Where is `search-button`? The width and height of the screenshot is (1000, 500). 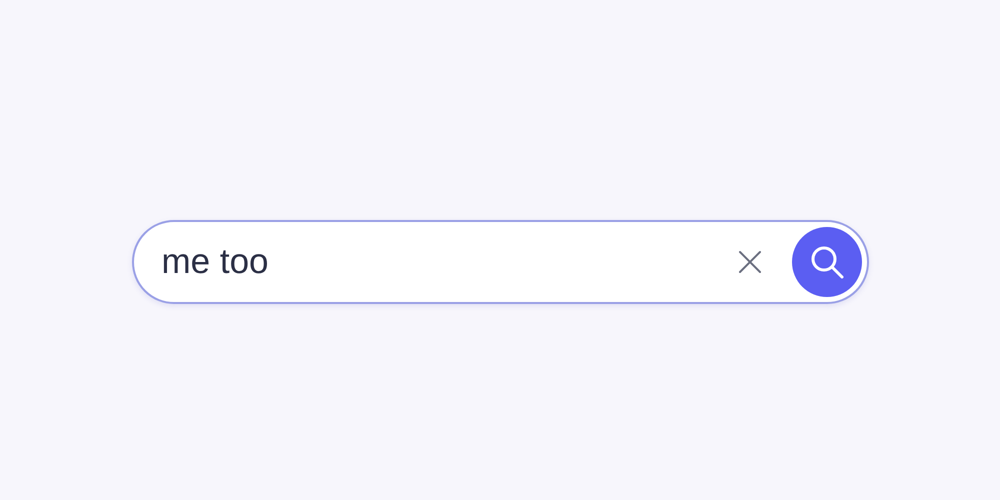 search-button is located at coordinates (827, 262).